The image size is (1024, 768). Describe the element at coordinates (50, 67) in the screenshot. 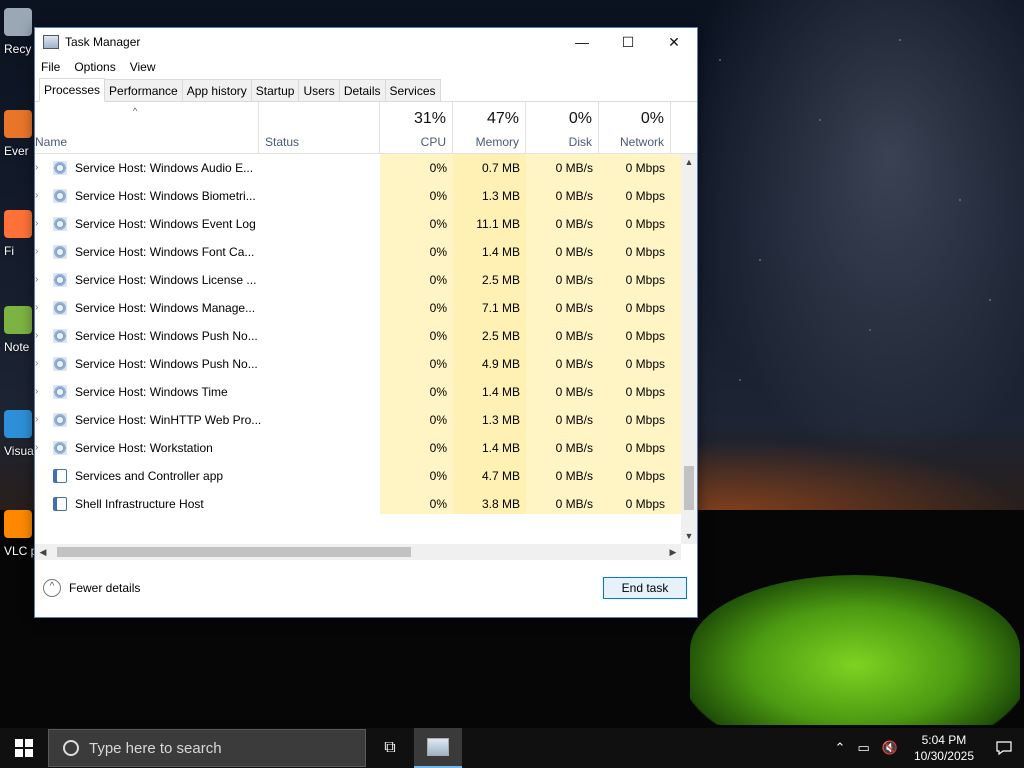

I see `menu-file: File` at that location.